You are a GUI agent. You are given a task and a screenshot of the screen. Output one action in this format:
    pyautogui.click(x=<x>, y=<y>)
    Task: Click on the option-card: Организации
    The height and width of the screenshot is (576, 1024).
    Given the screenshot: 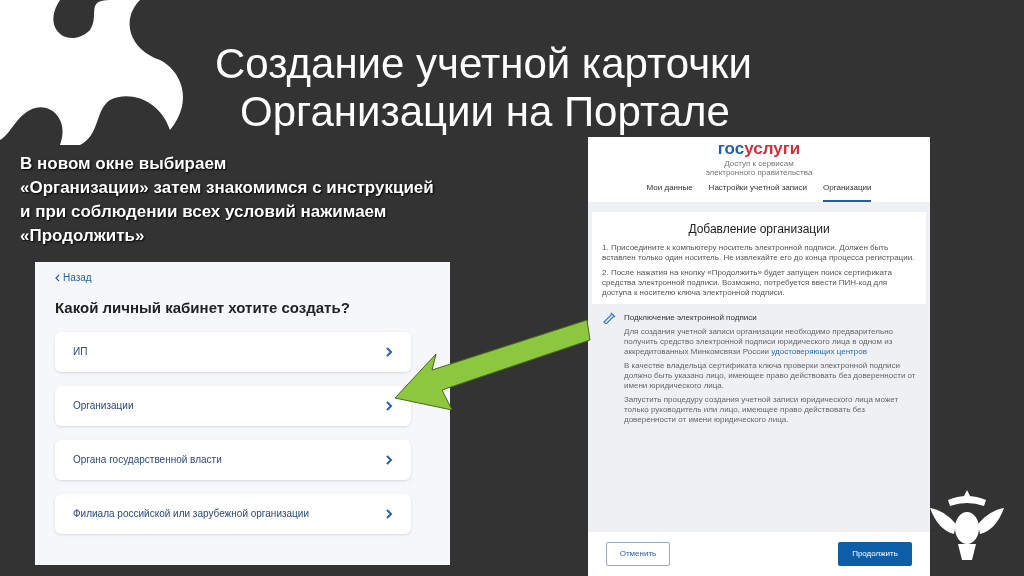 What is the action you would take?
    pyautogui.click(x=233, y=405)
    